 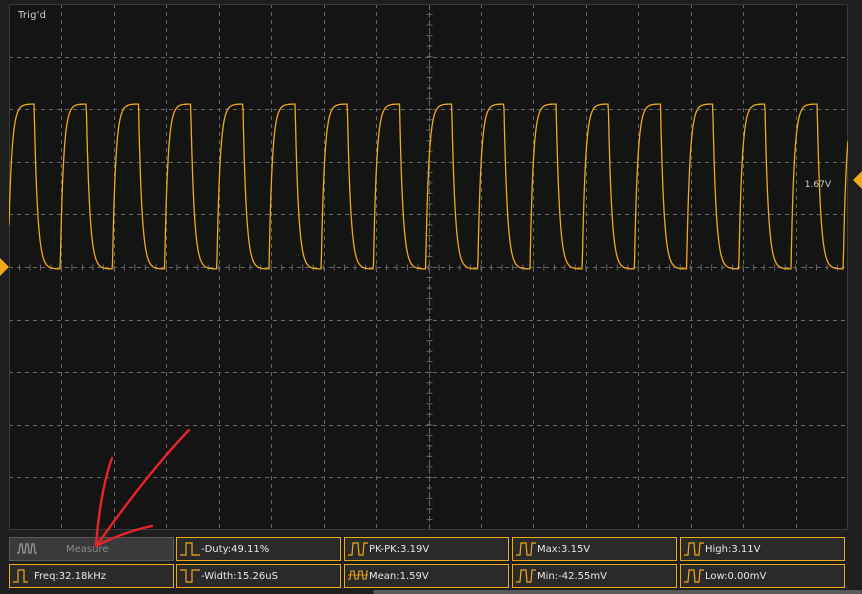 I want to click on measurement-pkpk: PK-PK:3.19V, so click(x=426, y=549).